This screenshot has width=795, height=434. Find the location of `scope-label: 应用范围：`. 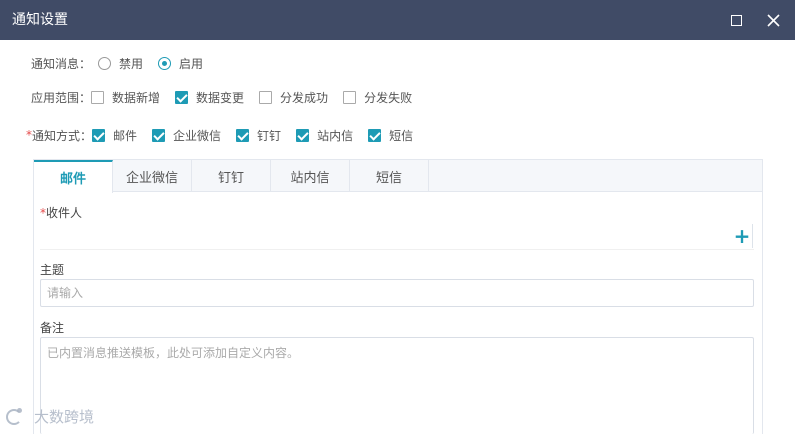

scope-label: 应用范围： is located at coordinates (61, 97).